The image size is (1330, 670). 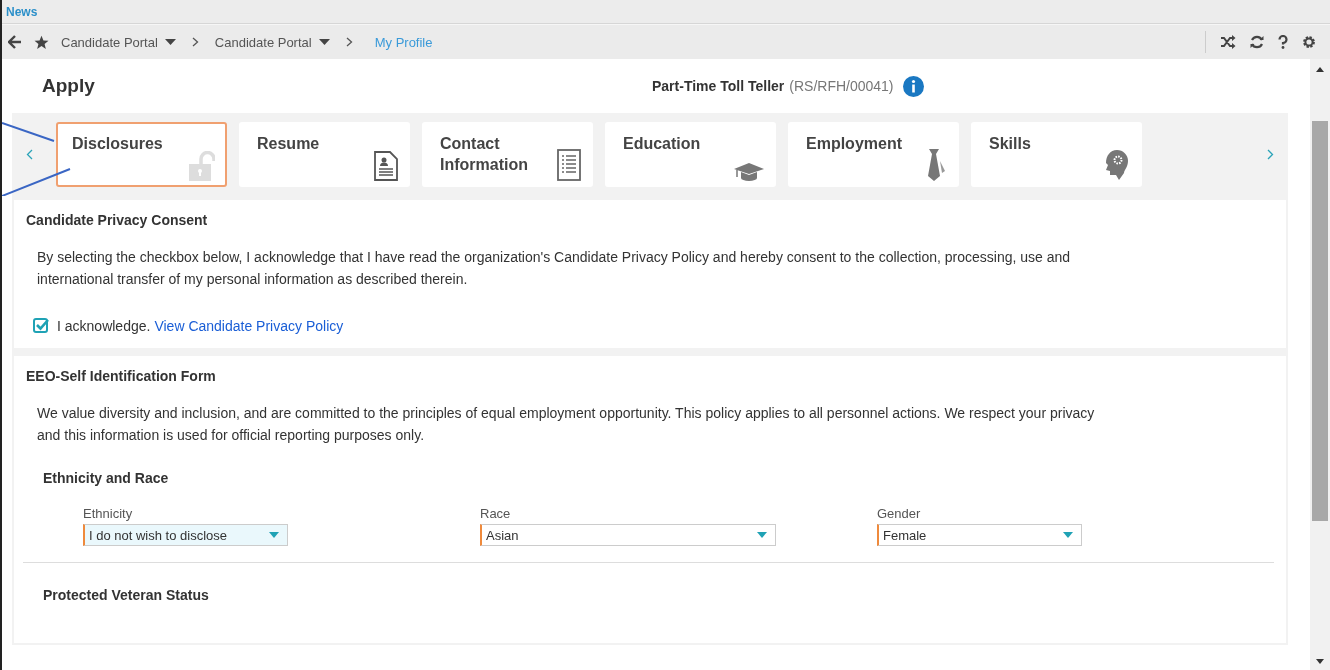 What do you see at coordinates (1320, 321) in the screenshot?
I see `scrollbar-thumb` at bounding box center [1320, 321].